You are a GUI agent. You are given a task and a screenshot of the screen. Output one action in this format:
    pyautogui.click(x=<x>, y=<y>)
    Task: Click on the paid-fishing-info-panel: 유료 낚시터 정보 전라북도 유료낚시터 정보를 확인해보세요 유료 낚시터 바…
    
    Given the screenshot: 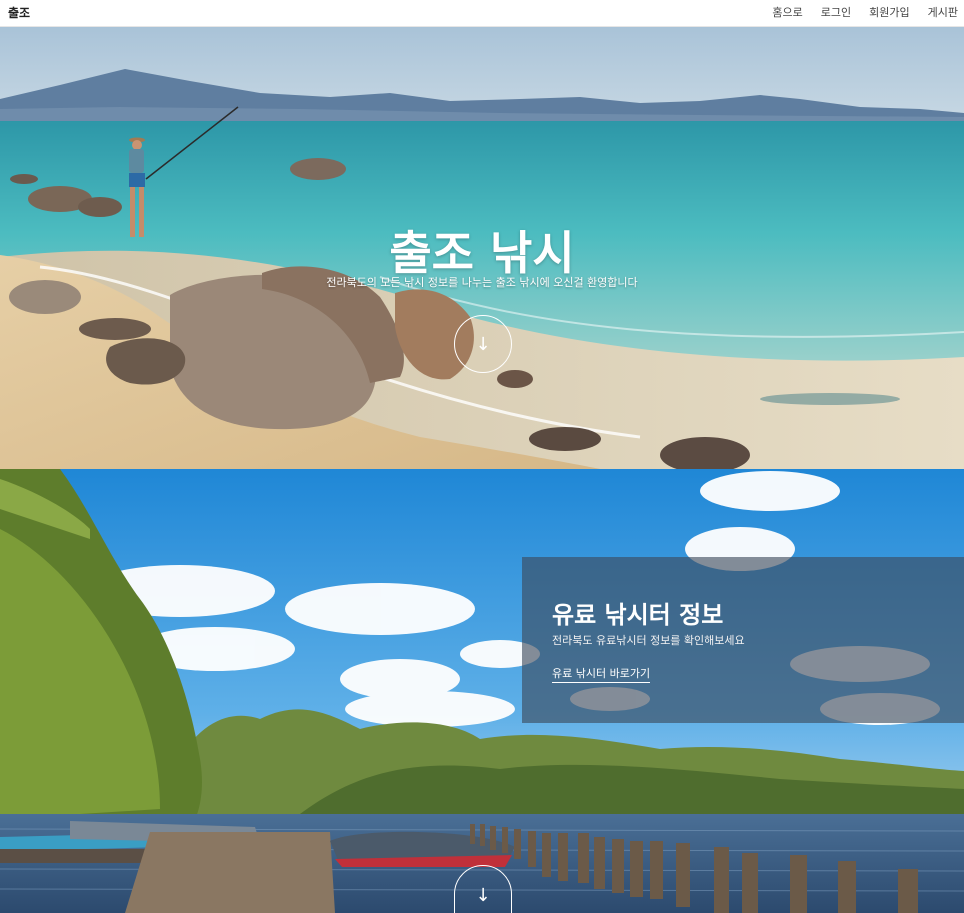 What is the action you would take?
    pyautogui.click(x=743, y=640)
    